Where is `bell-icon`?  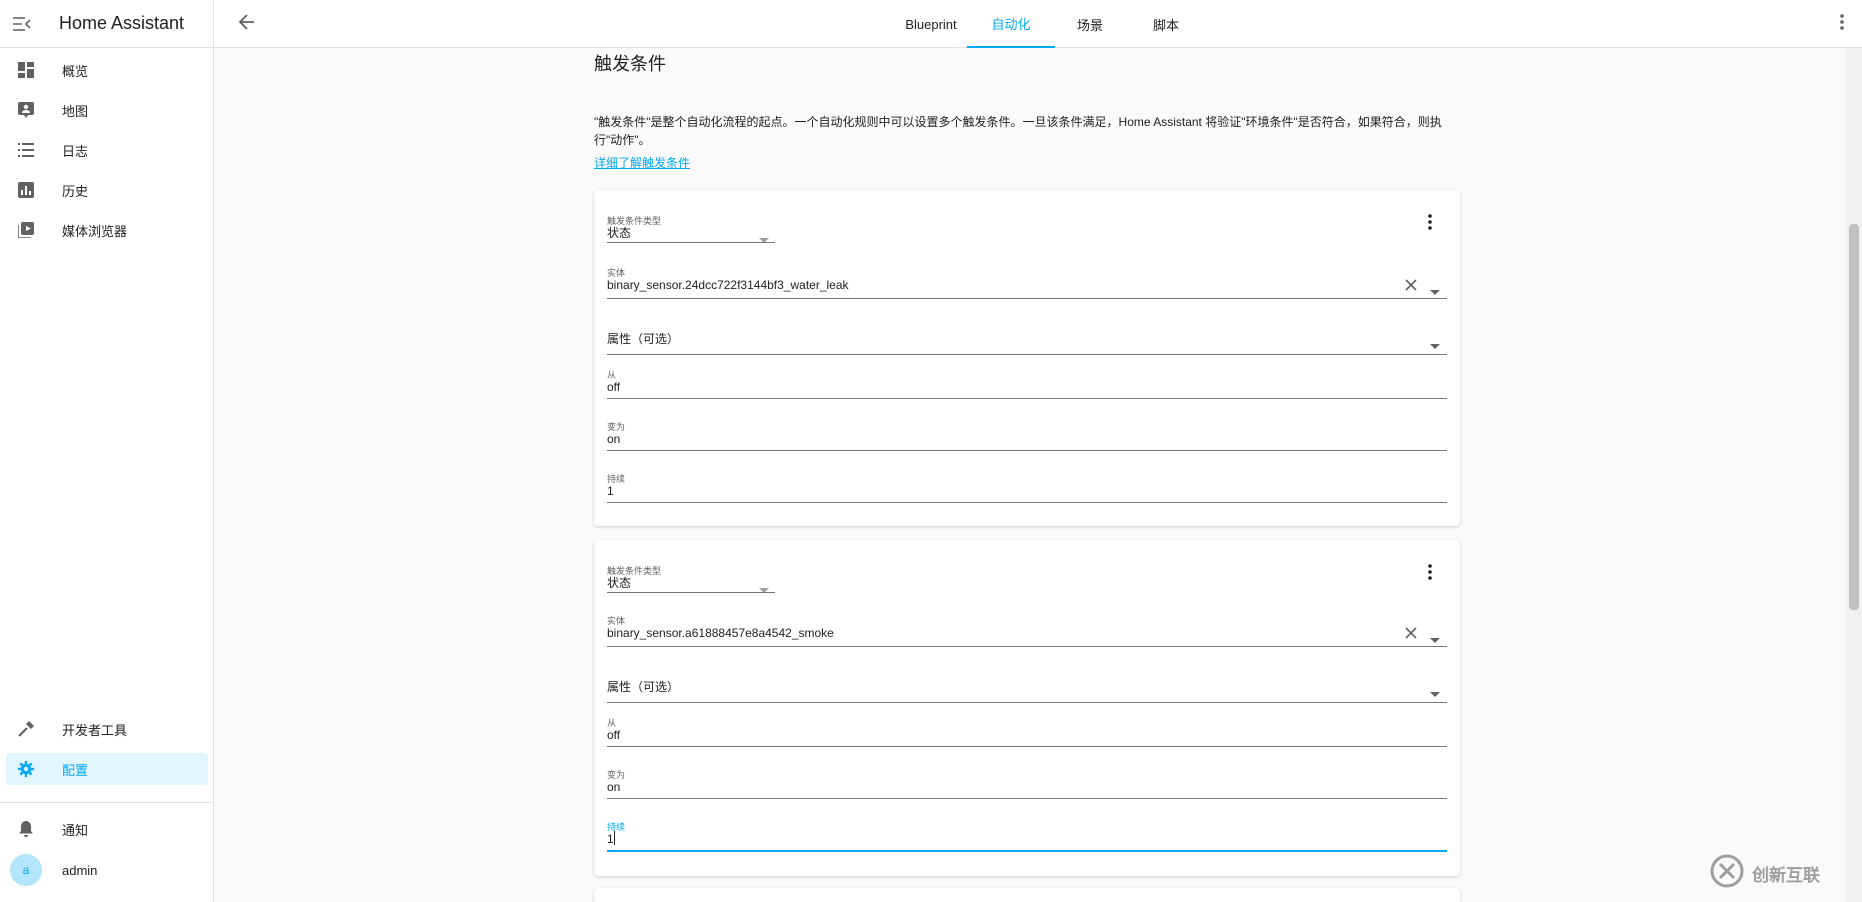 bell-icon is located at coordinates (26, 829).